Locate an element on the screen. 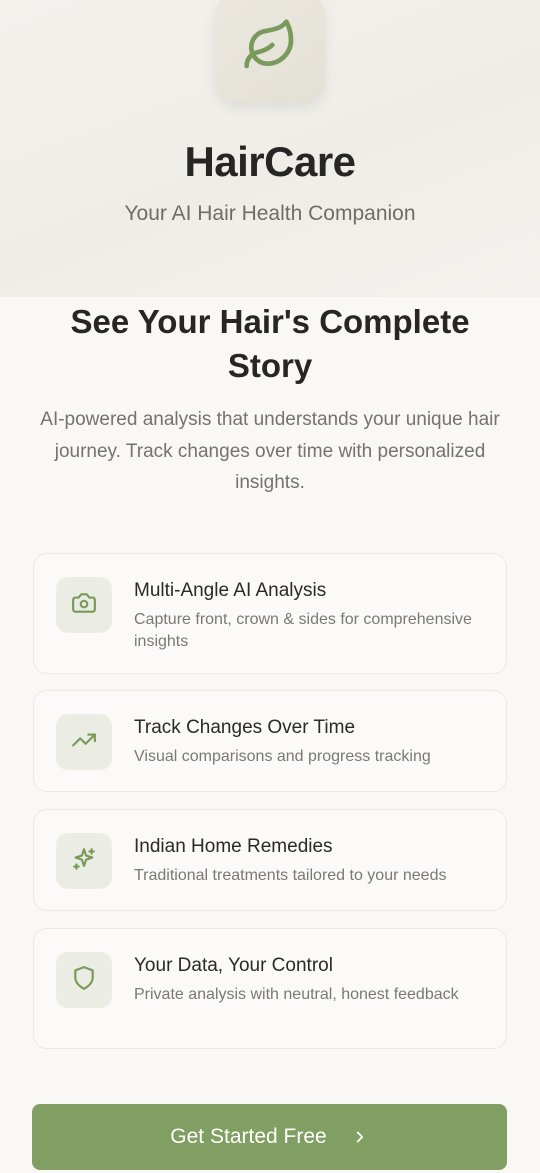  page-headline: See Your Hair's Complete Story is located at coordinates (270, 343).